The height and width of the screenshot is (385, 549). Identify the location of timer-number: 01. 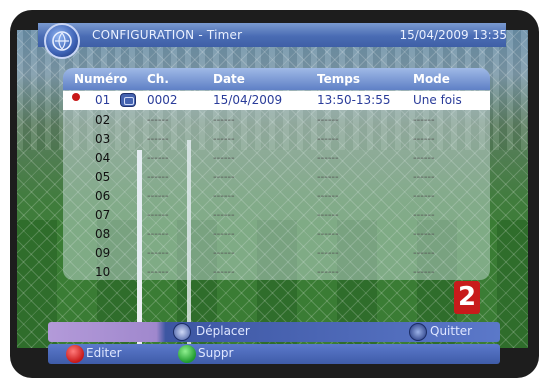
(103, 100).